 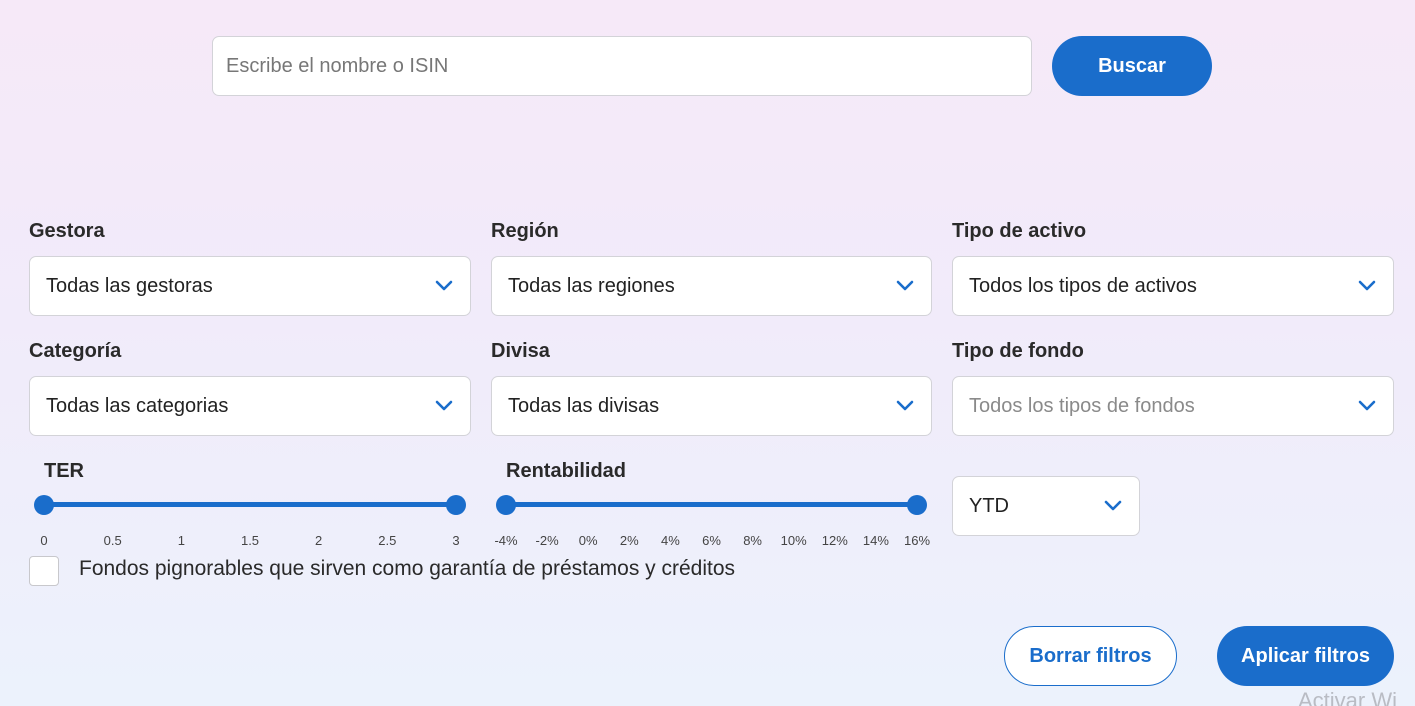 I want to click on rentabilidad-tick-label: 8%, so click(x=752, y=540).